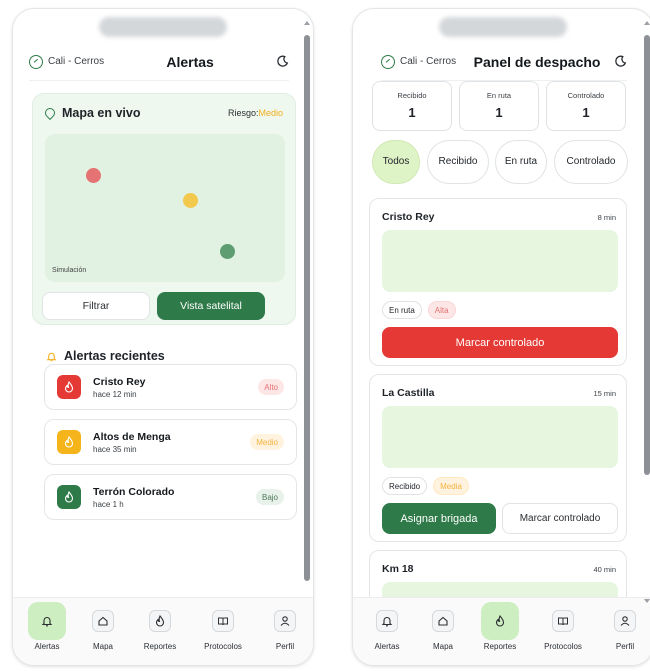 The width and height of the screenshot is (650, 671). What do you see at coordinates (134, 491) in the screenshot?
I see `alert-name: Terrón Colorado` at bounding box center [134, 491].